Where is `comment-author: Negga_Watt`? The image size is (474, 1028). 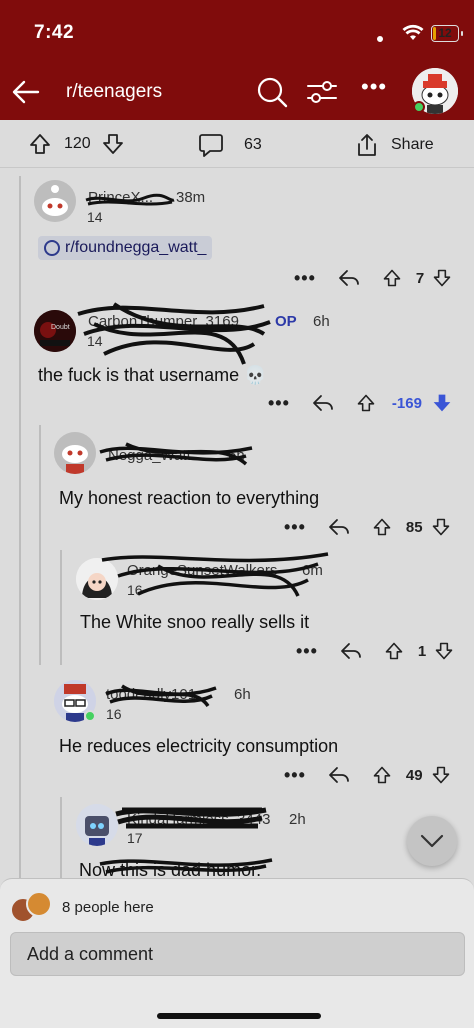
comment-author: Negga_Watt is located at coordinates (149, 455).